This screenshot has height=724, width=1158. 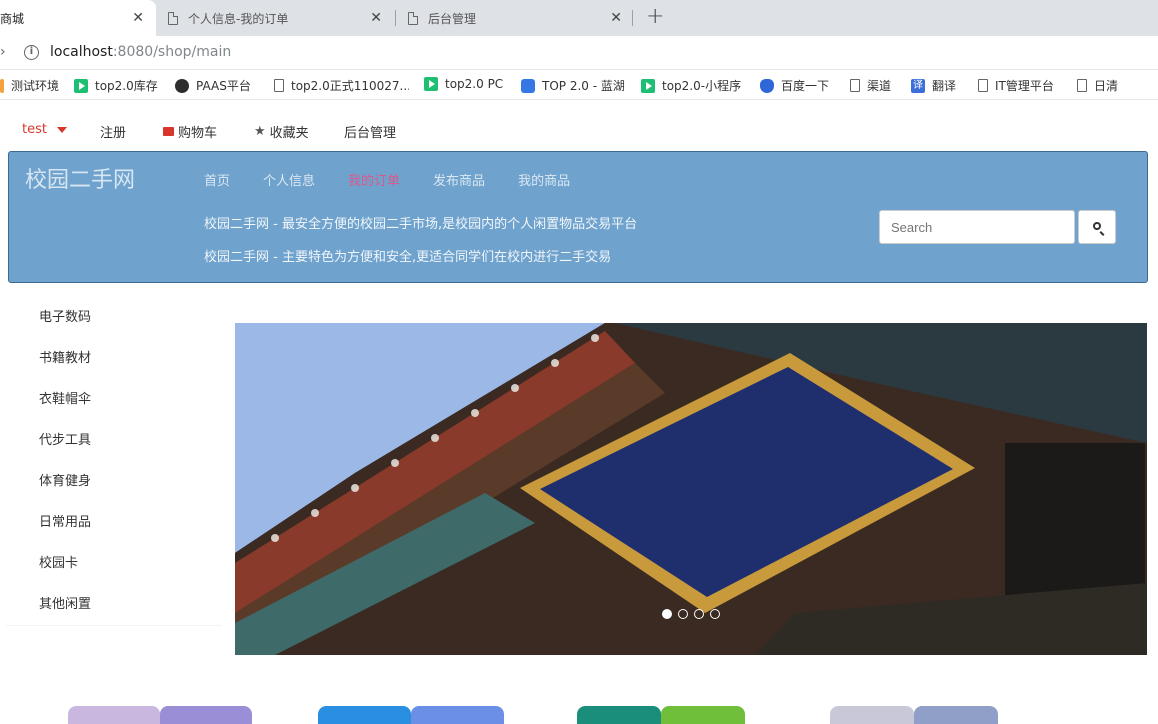 What do you see at coordinates (1024, 86) in the screenshot?
I see `bookmark-label: IT管理平台` at bounding box center [1024, 86].